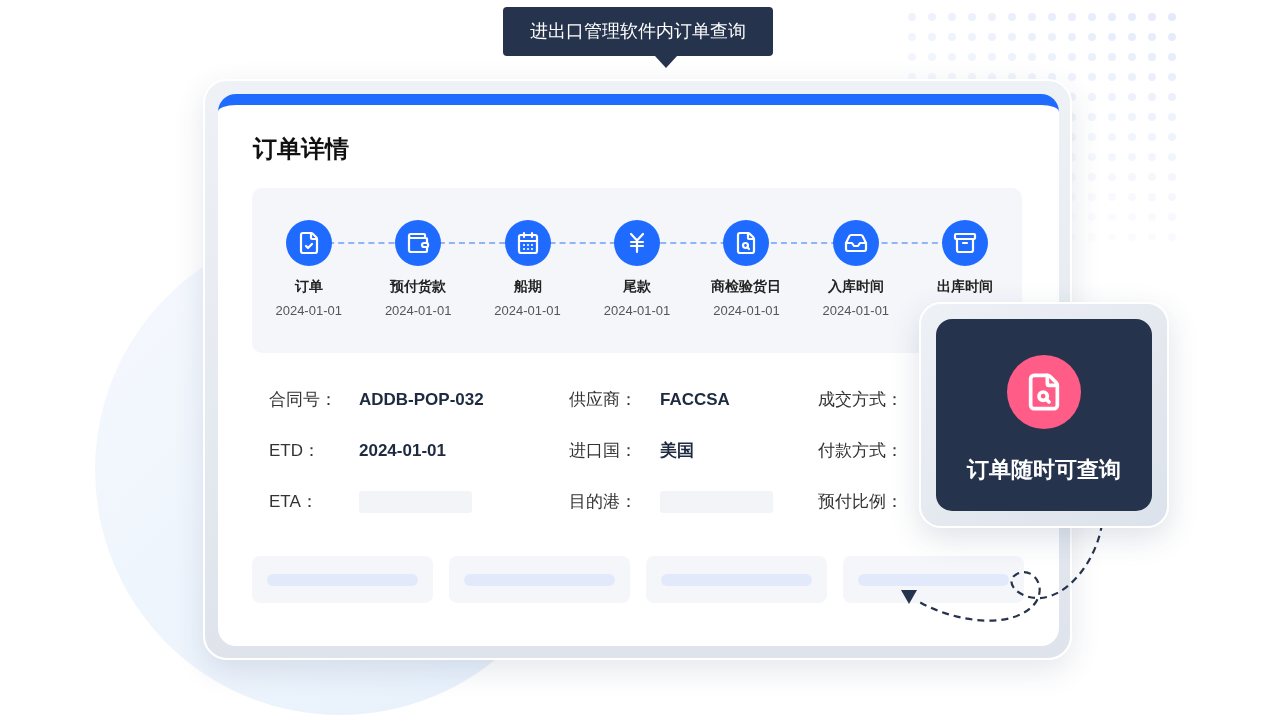  Describe the element at coordinates (527, 286) in the screenshot. I see `step-label: 船期` at that location.